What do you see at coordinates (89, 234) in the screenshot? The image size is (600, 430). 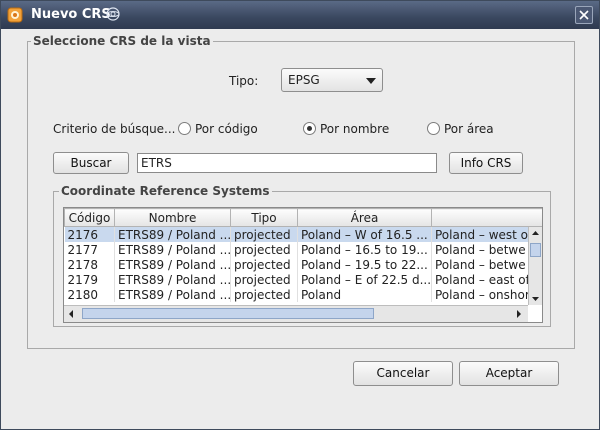 I see `cell-codigo: 2176` at bounding box center [89, 234].